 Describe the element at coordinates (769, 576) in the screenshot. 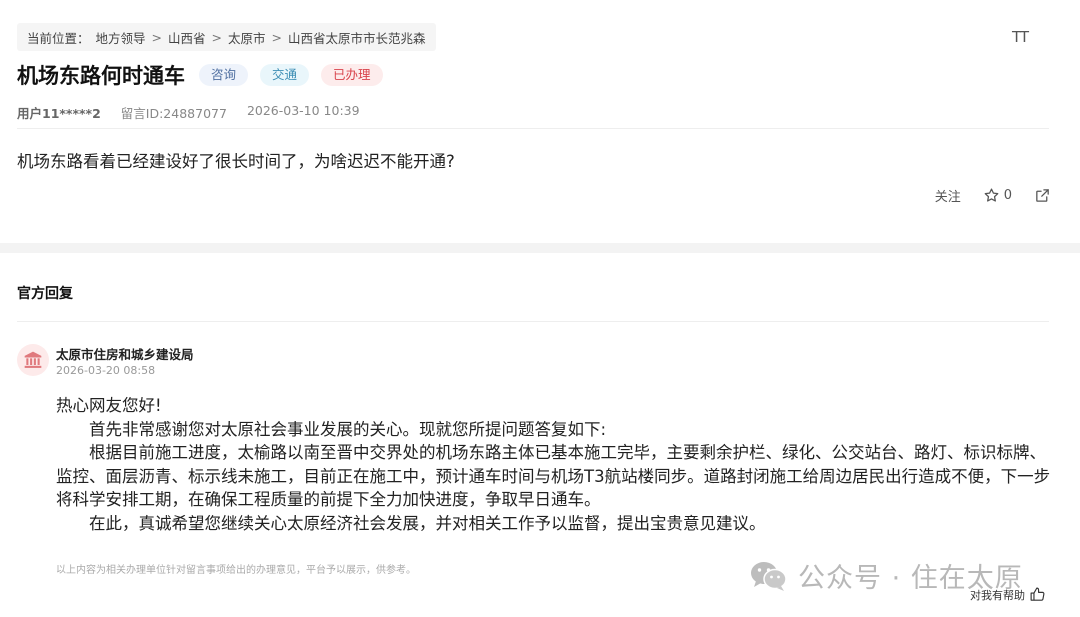

I see `wechat-icon` at that location.